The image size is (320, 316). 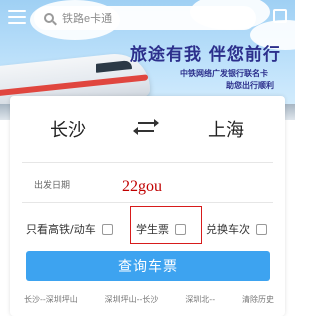 I want to click on search-icon, so click(x=49, y=18).